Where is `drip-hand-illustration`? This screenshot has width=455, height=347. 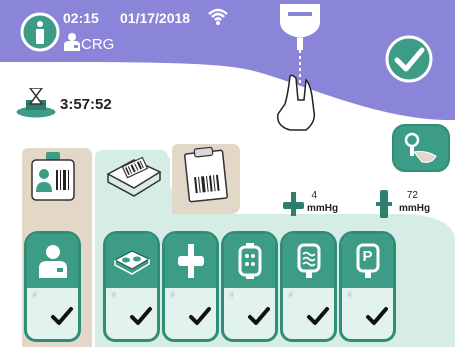
drip-hand-illustration is located at coordinates (300, 69).